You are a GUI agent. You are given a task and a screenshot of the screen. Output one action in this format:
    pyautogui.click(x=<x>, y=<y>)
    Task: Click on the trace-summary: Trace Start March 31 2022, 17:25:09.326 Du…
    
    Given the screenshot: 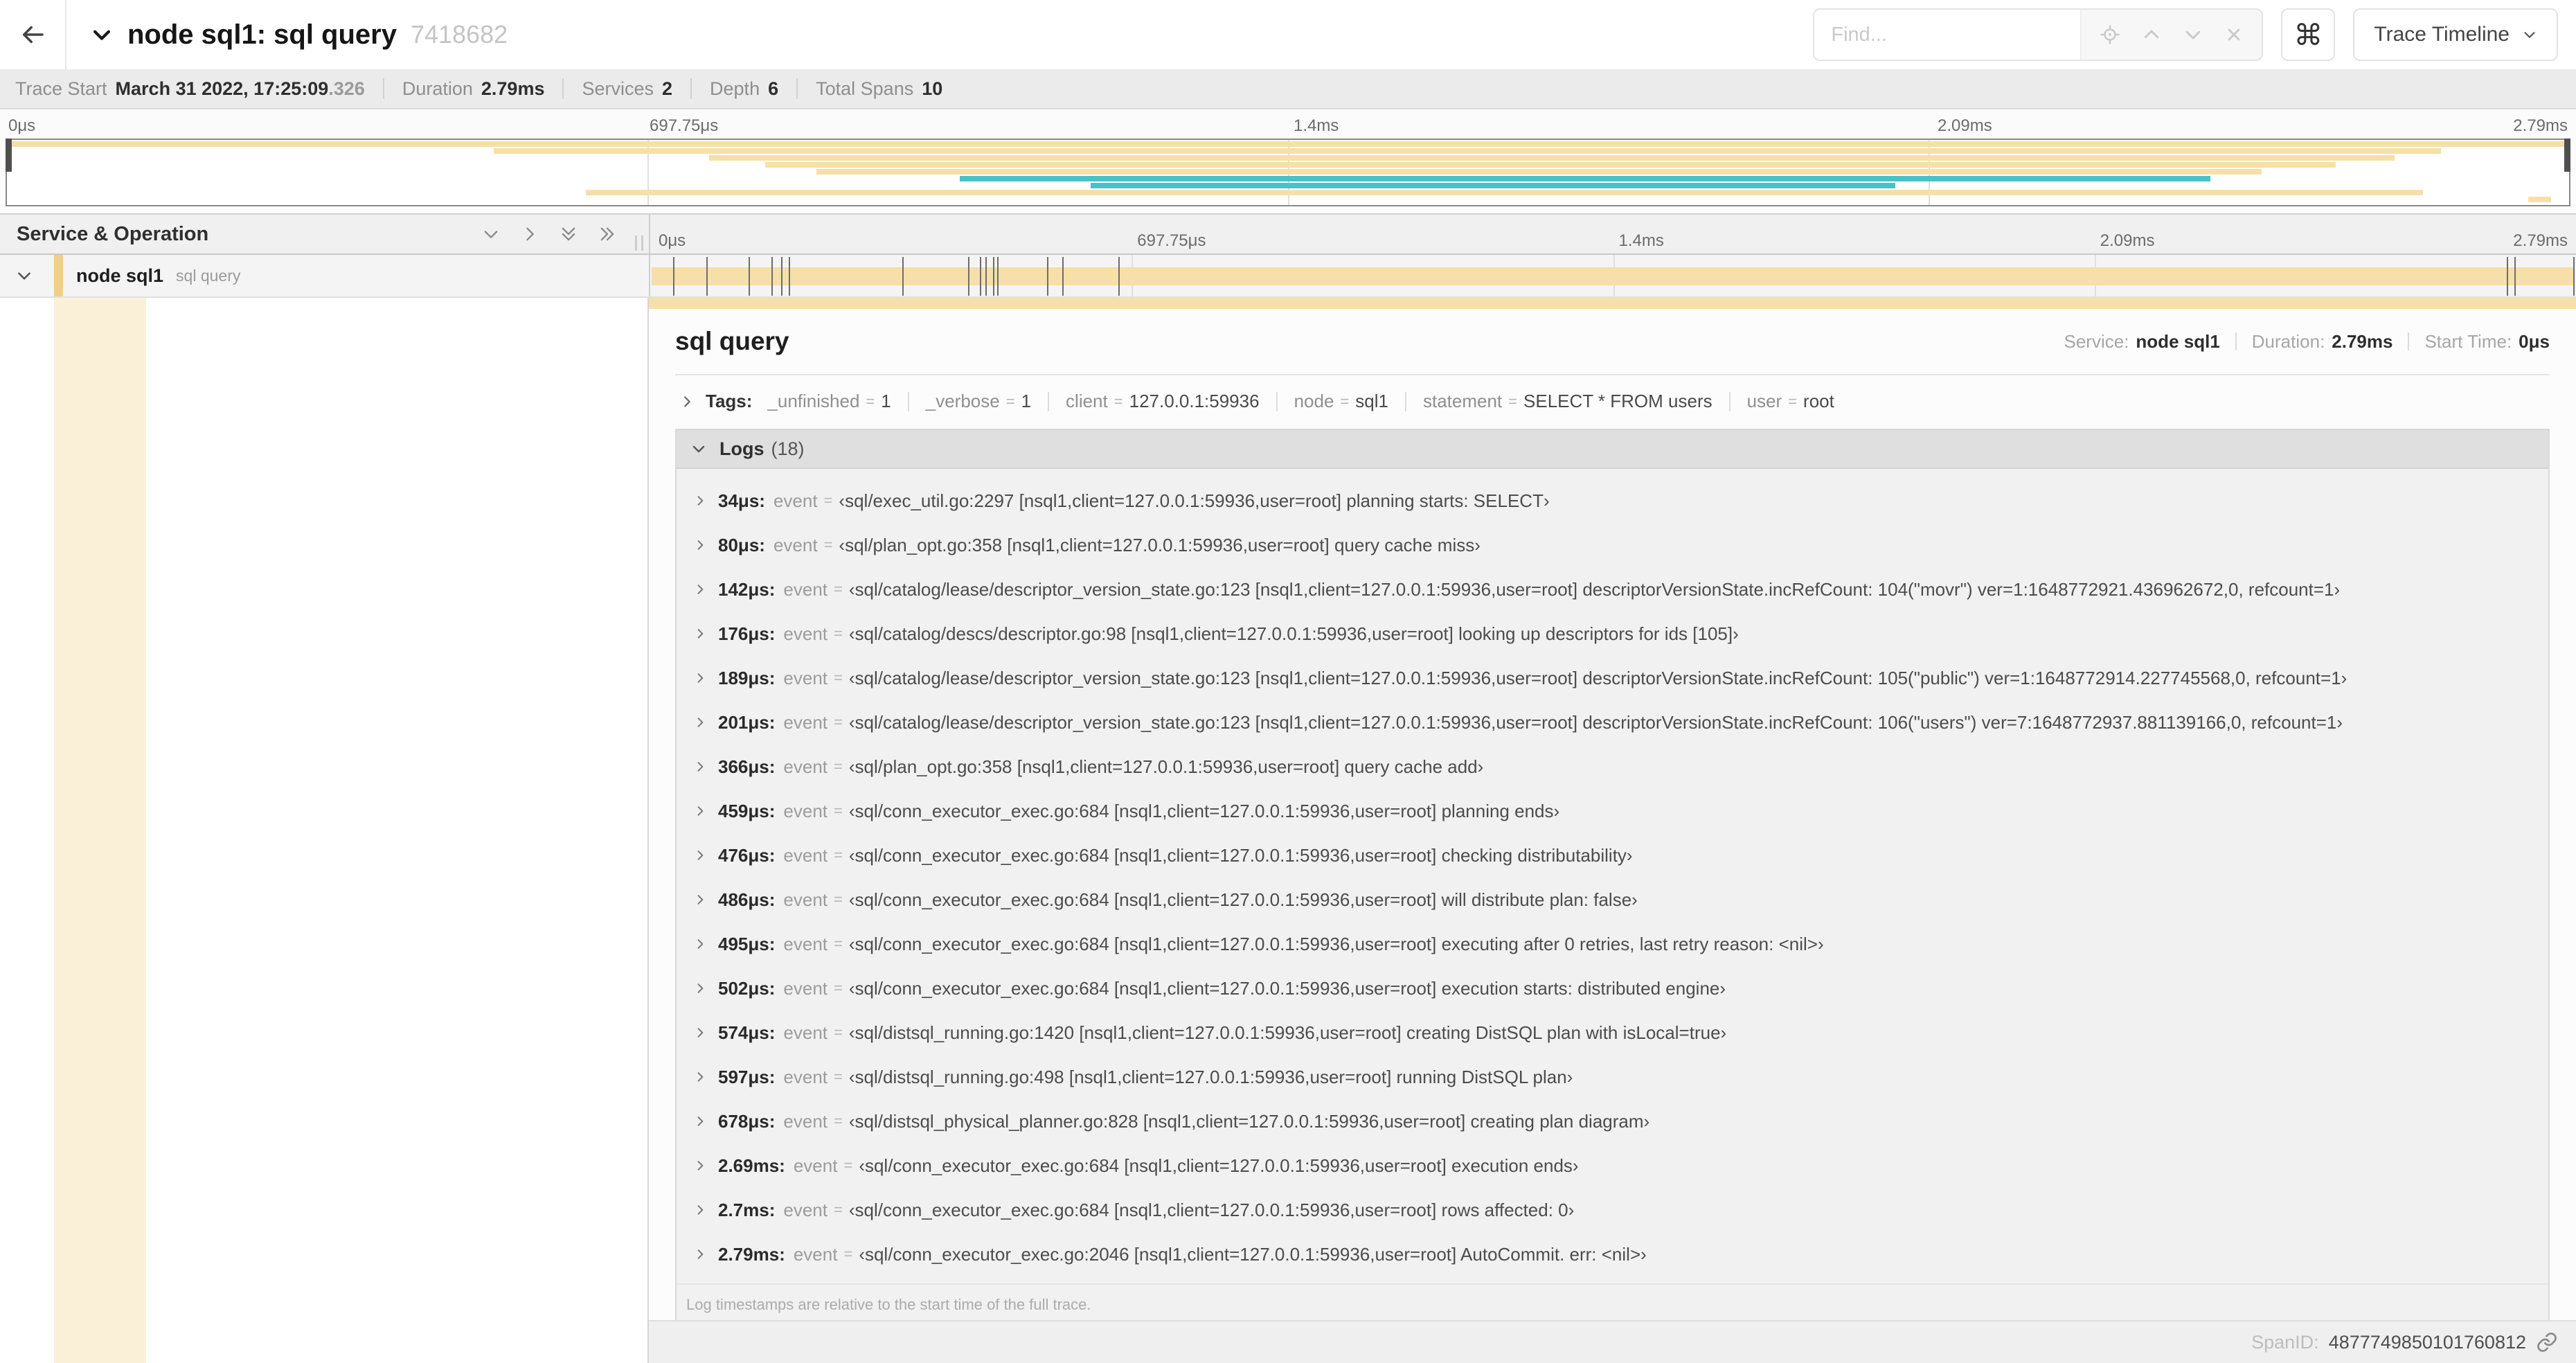 What is the action you would take?
    pyautogui.click(x=1288, y=89)
    